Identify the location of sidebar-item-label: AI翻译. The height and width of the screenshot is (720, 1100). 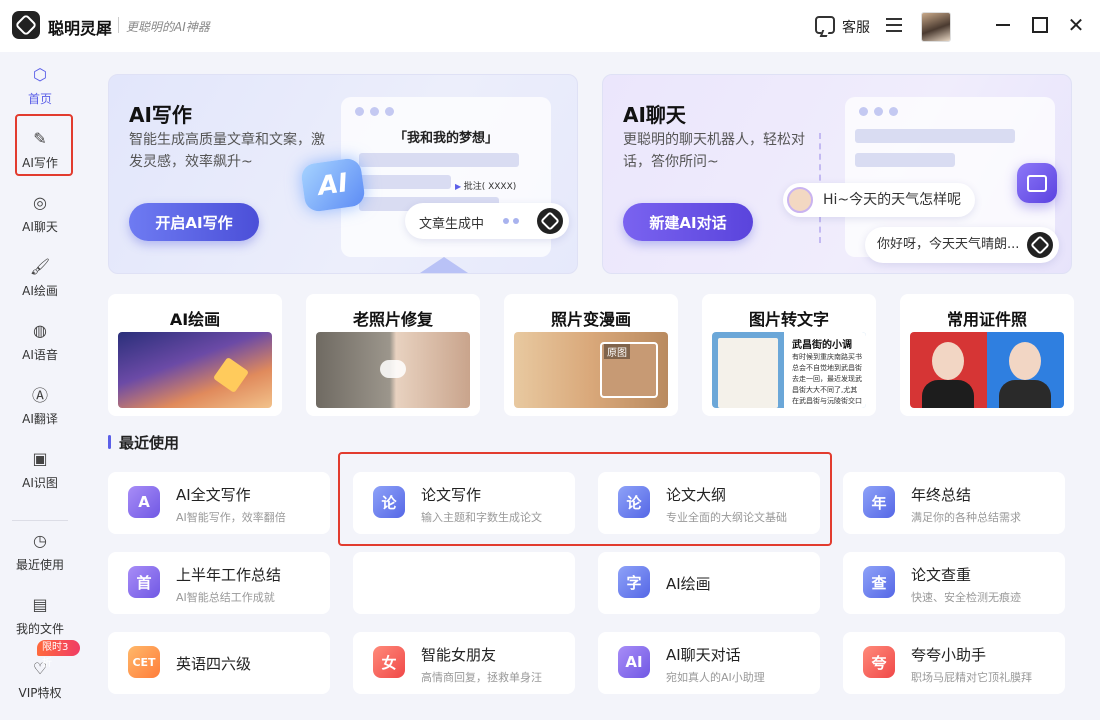
(40, 419).